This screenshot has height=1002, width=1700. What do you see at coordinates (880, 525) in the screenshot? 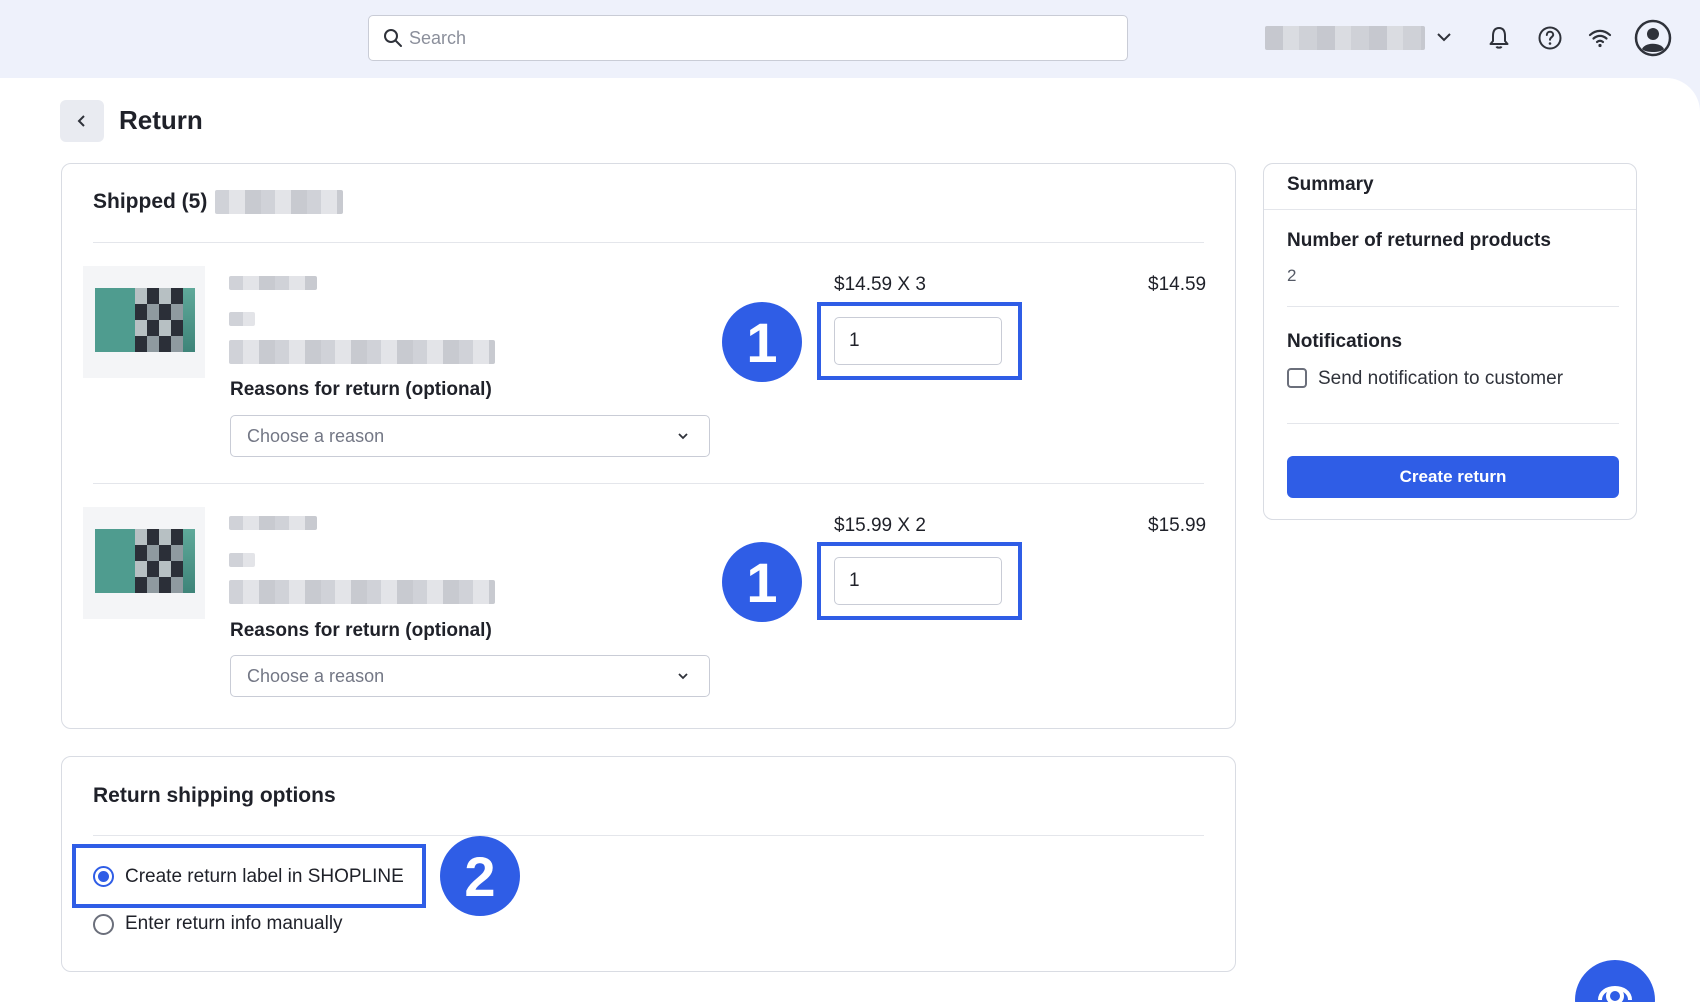
I see `unit-price: $15.99 X 2` at bounding box center [880, 525].